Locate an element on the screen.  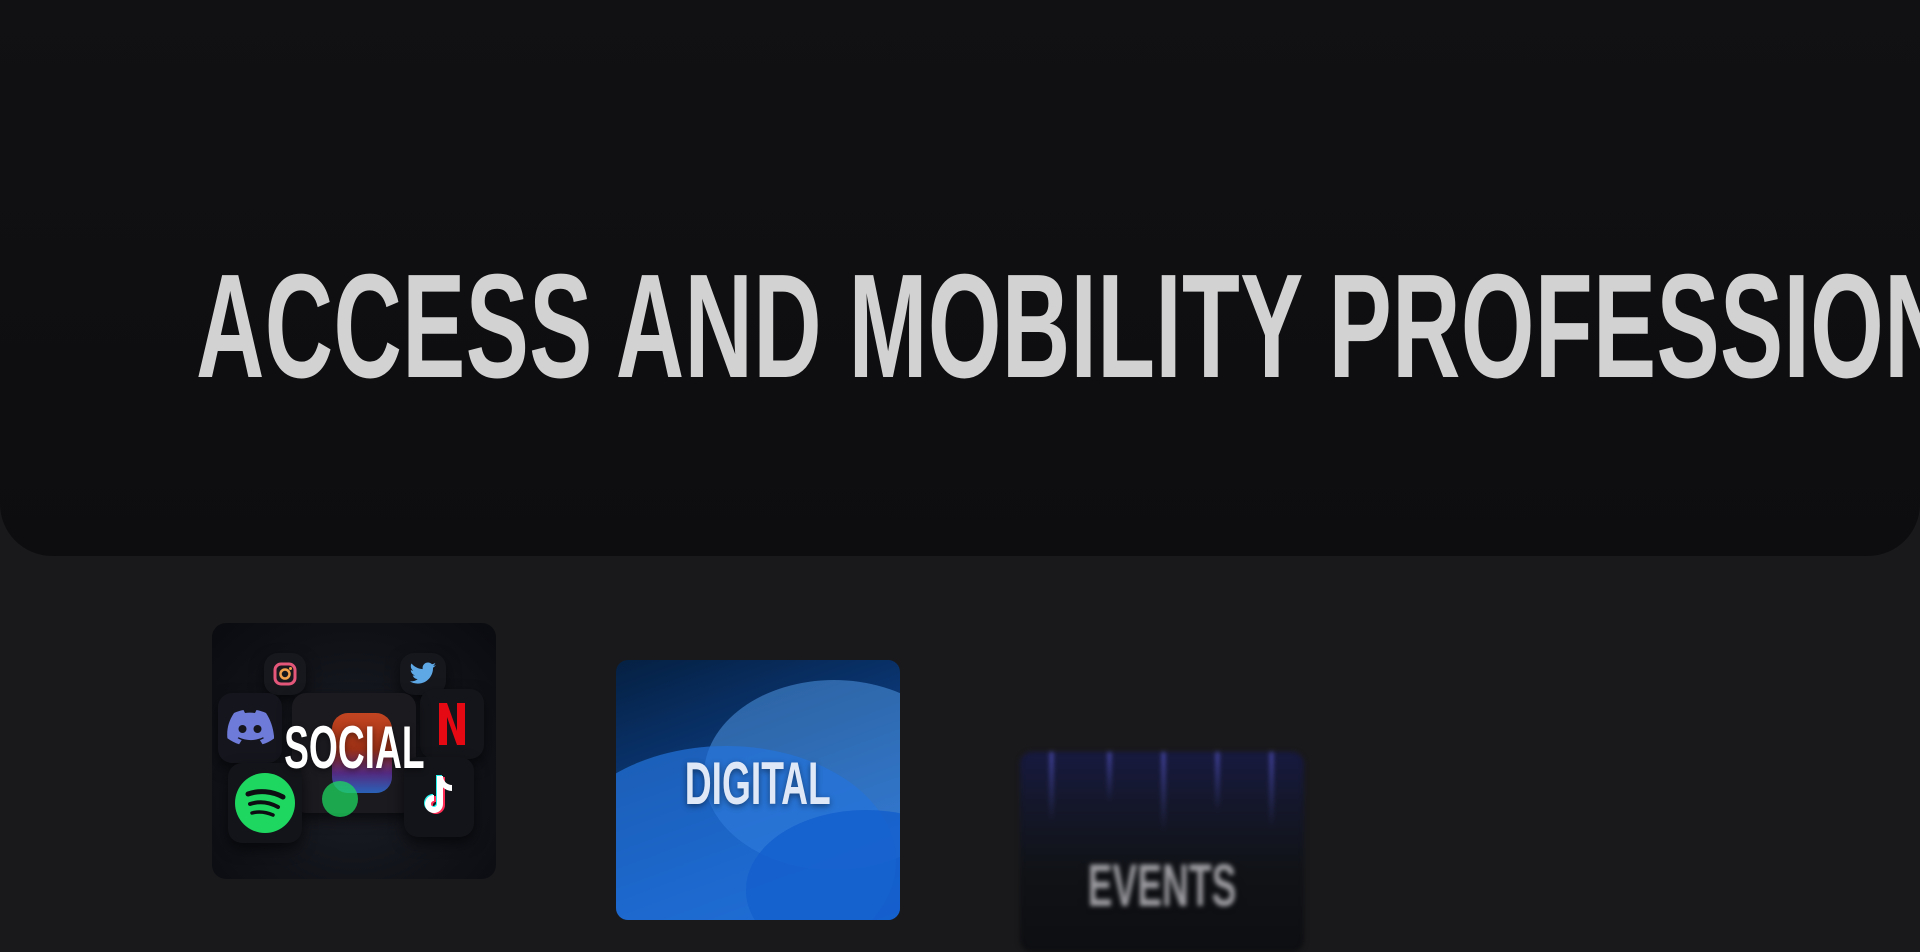
digital-card: DIGITAL is located at coordinates (758, 790).